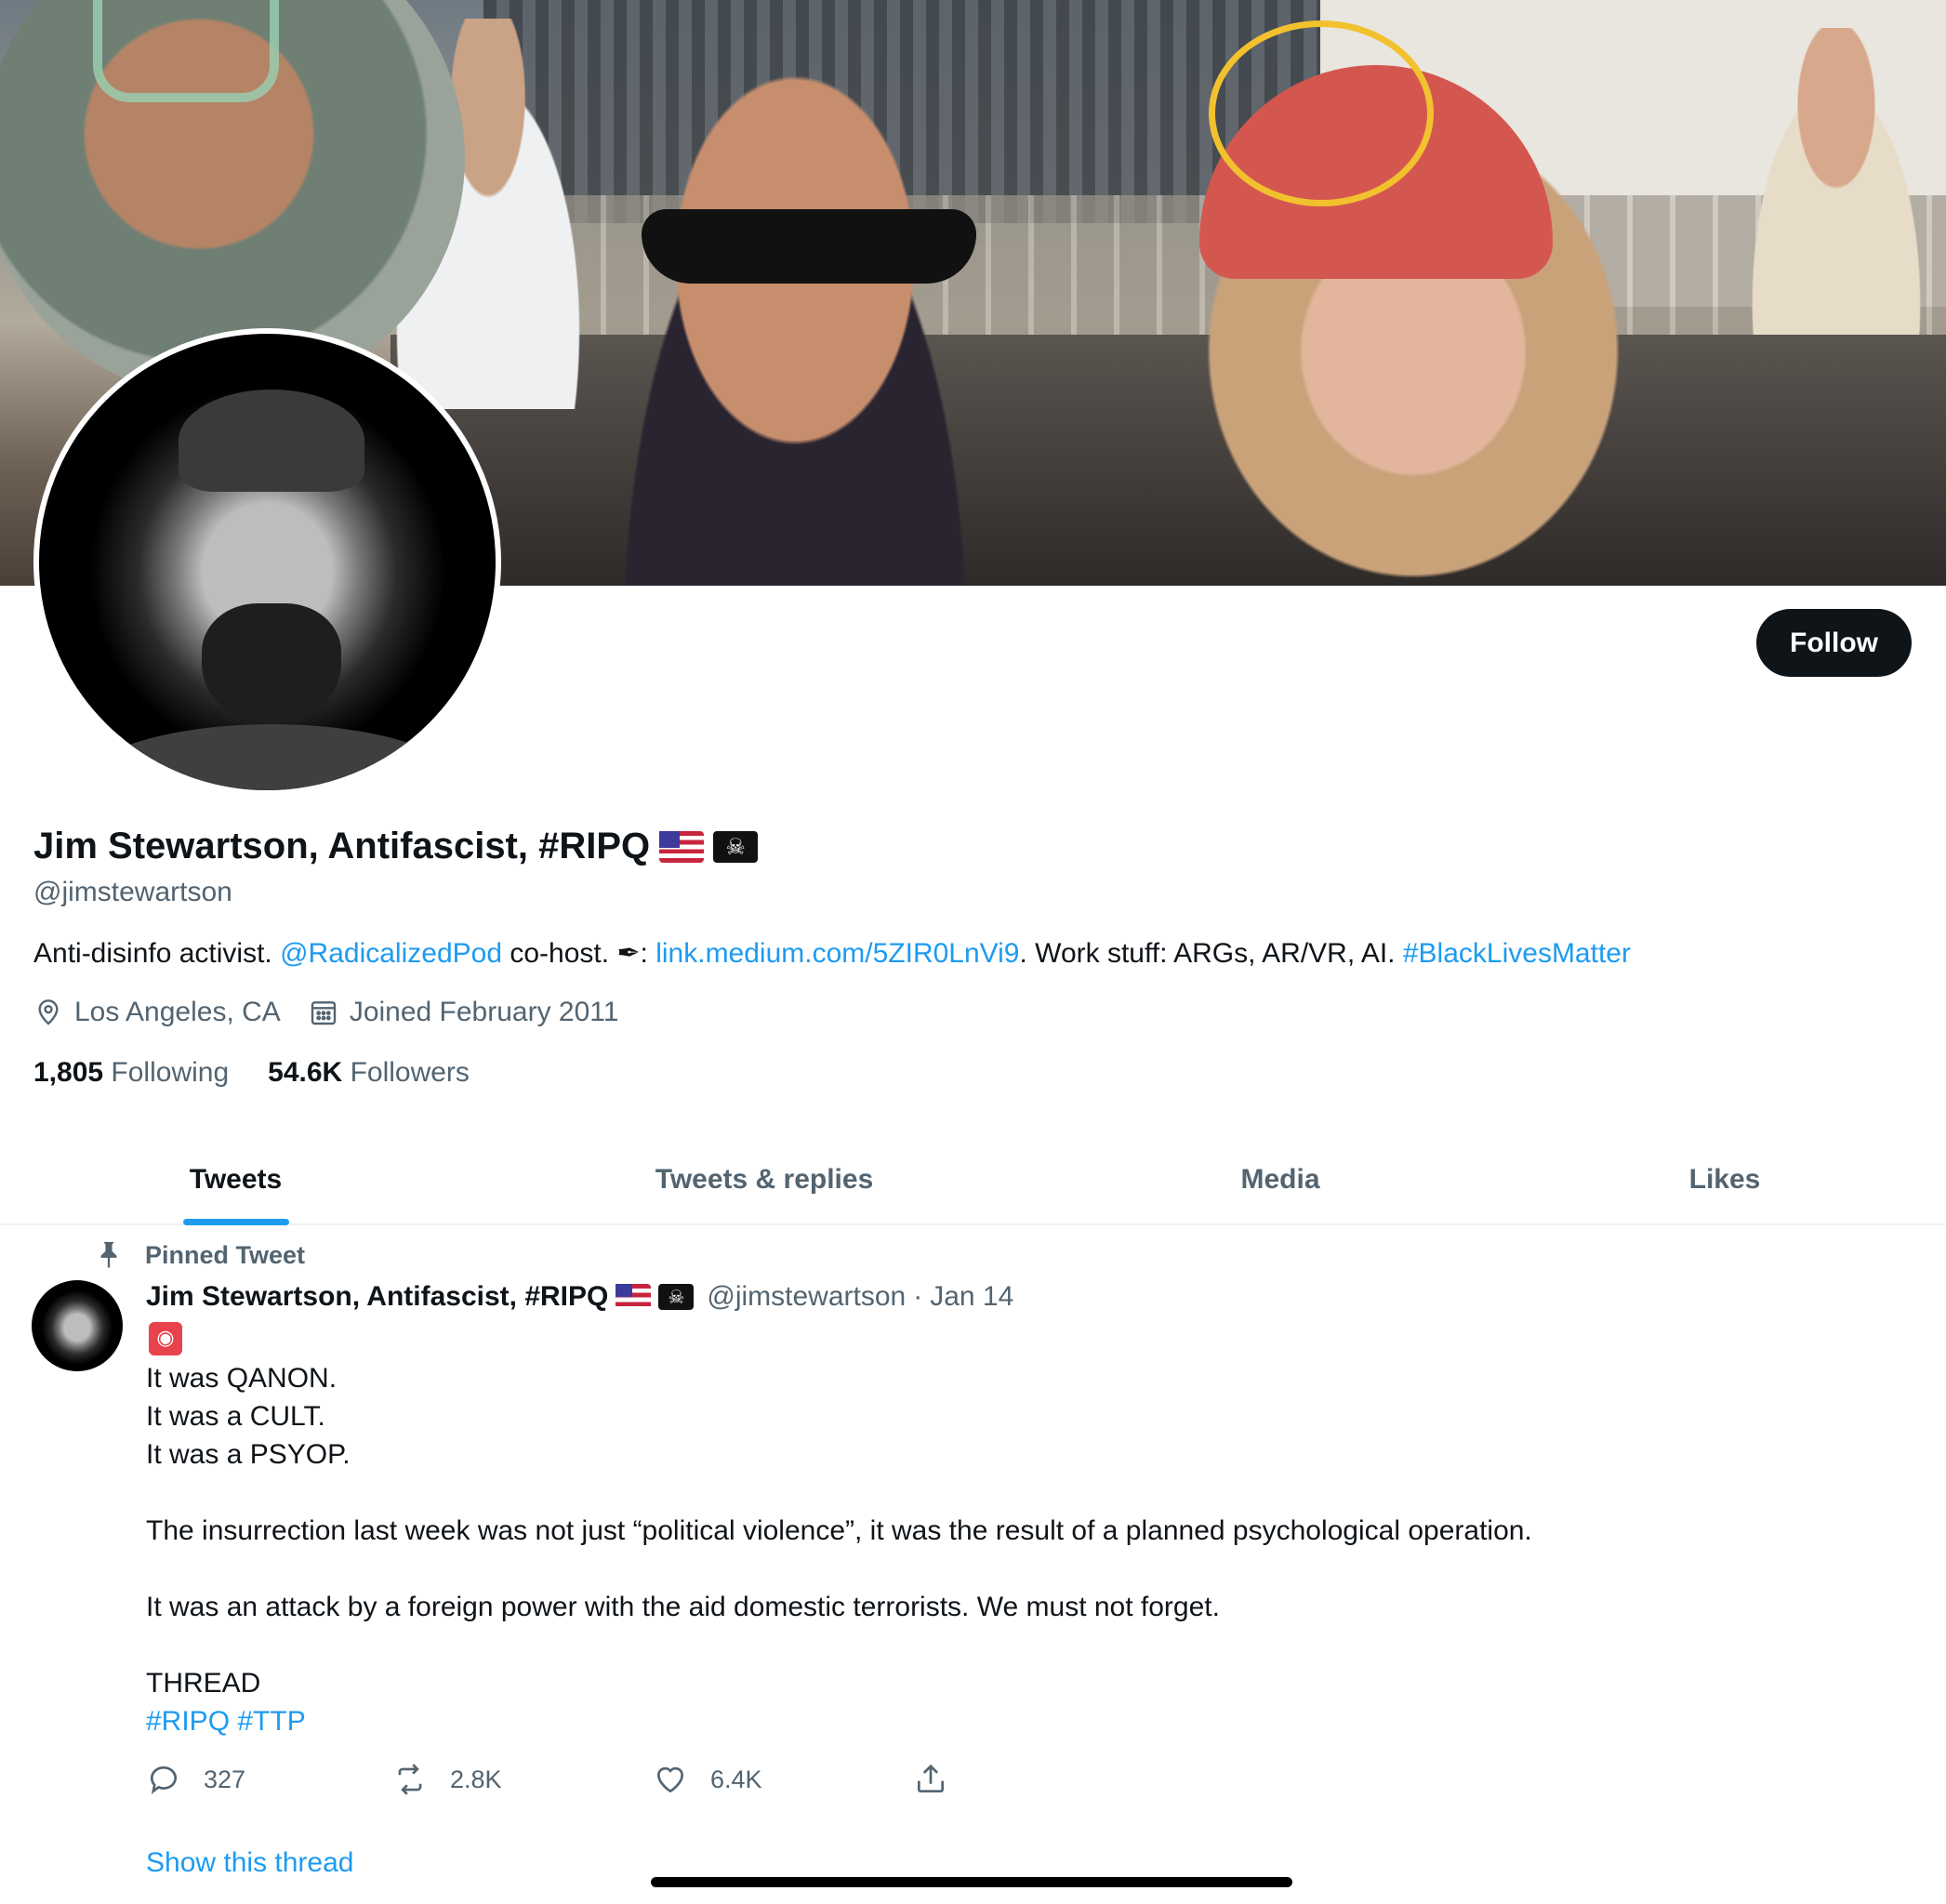  I want to click on tweet-author-name: Jim Stewartson, Antifascist, #RIPQ, so click(377, 1297).